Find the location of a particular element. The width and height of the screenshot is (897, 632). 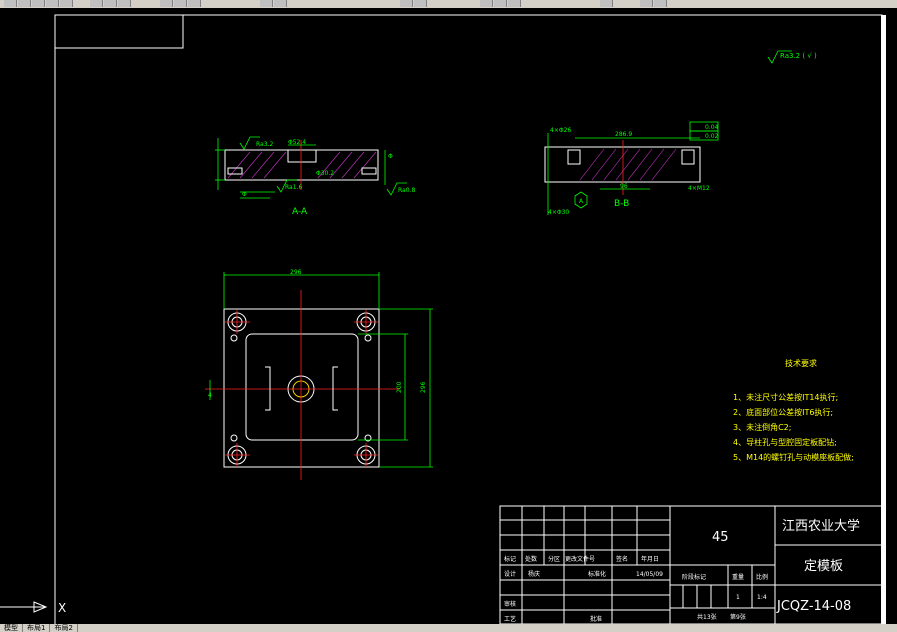

svg-text: Ra1.6 is located at coordinates (293, 187).